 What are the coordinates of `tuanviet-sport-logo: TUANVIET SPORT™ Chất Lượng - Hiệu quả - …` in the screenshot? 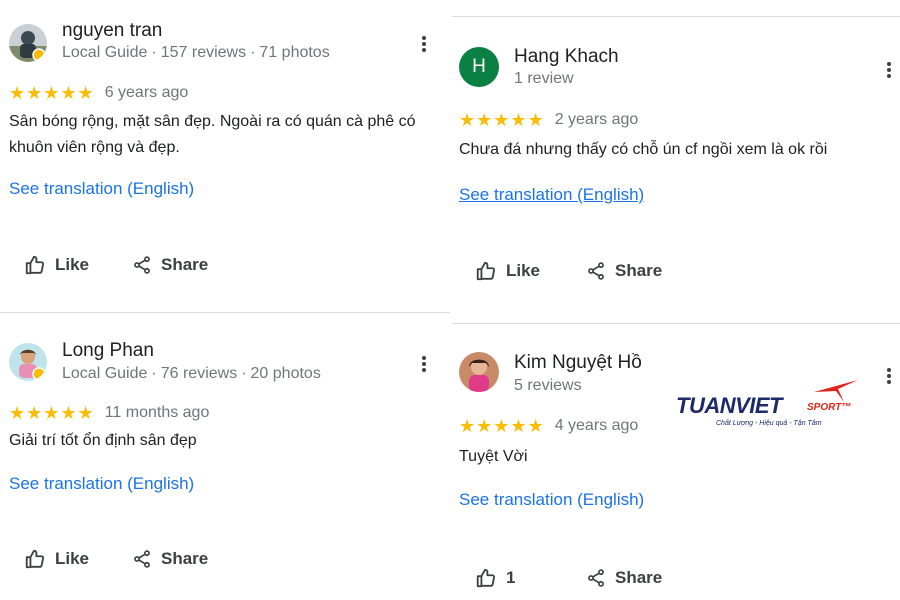 It's located at (774, 406).